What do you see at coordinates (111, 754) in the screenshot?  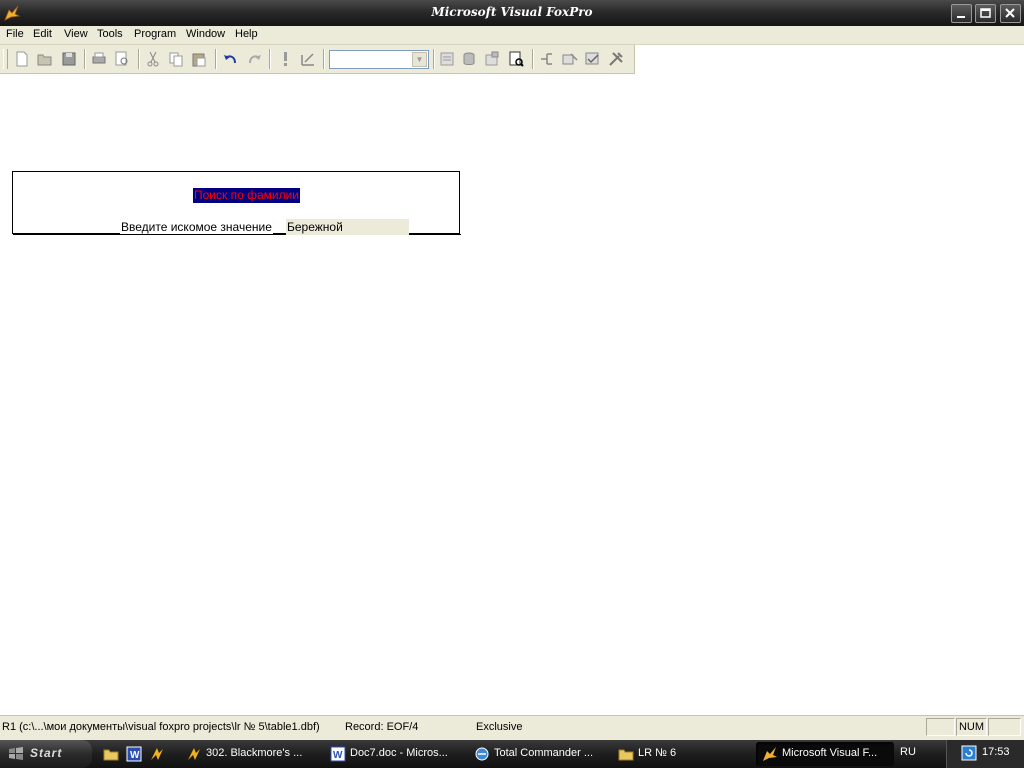 I see `show-desktop-icon` at bounding box center [111, 754].